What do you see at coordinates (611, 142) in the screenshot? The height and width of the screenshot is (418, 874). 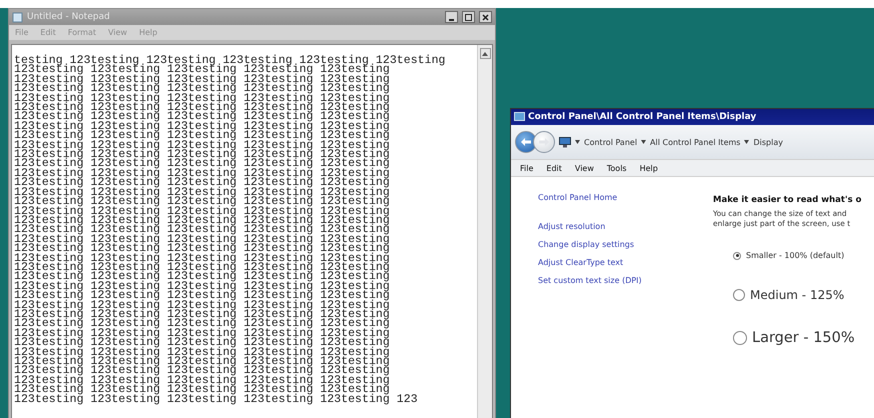 I see `breadcrumb: Control Panel` at bounding box center [611, 142].